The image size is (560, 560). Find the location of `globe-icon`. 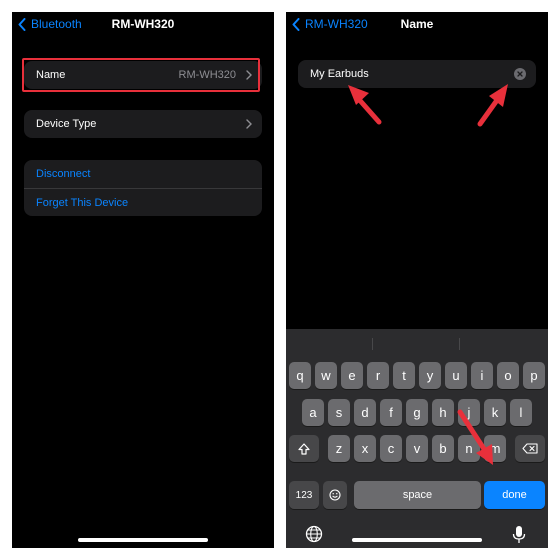

globe-icon is located at coordinates (314, 534).